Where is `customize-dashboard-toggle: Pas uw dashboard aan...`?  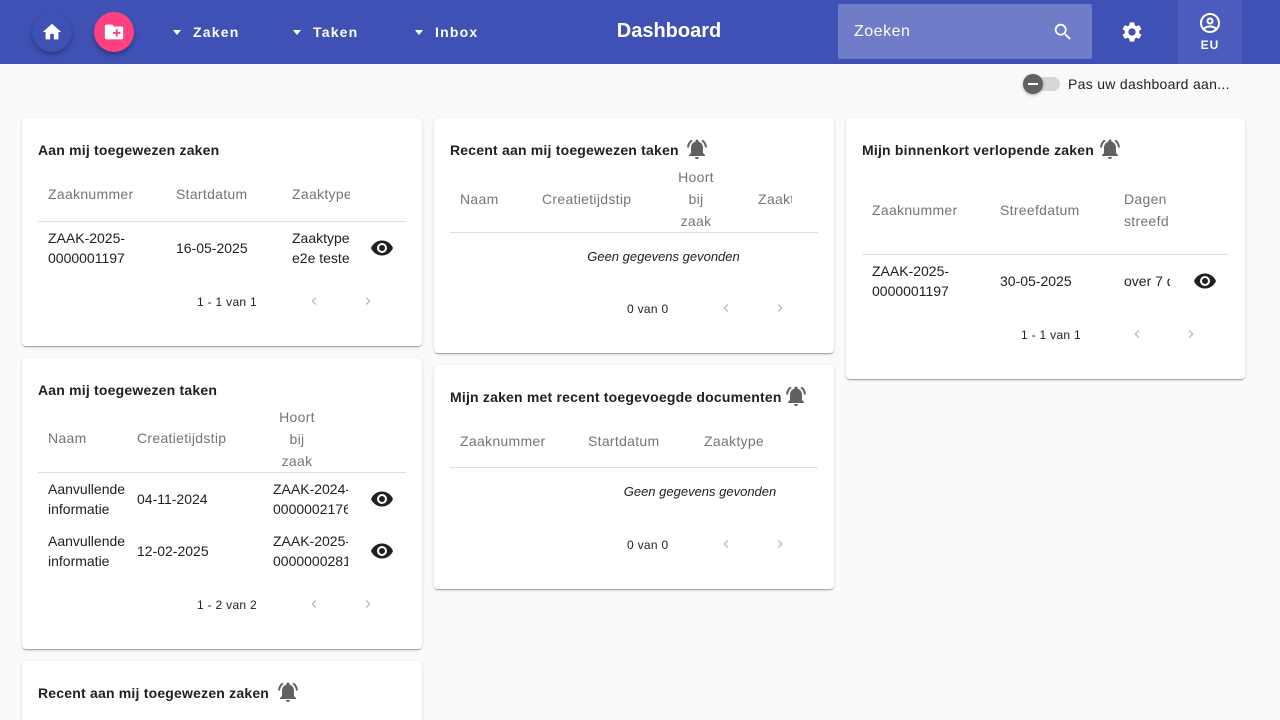 customize-dashboard-toggle: Pas uw dashboard aan... is located at coordinates (1126, 84).